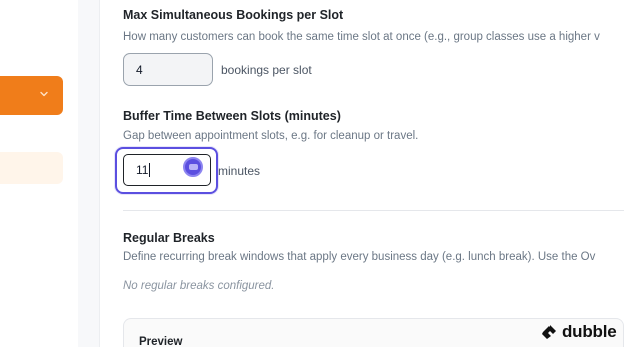 This screenshot has height=347, width=624. I want to click on sidebar-select-dropdown, so click(31, 95).